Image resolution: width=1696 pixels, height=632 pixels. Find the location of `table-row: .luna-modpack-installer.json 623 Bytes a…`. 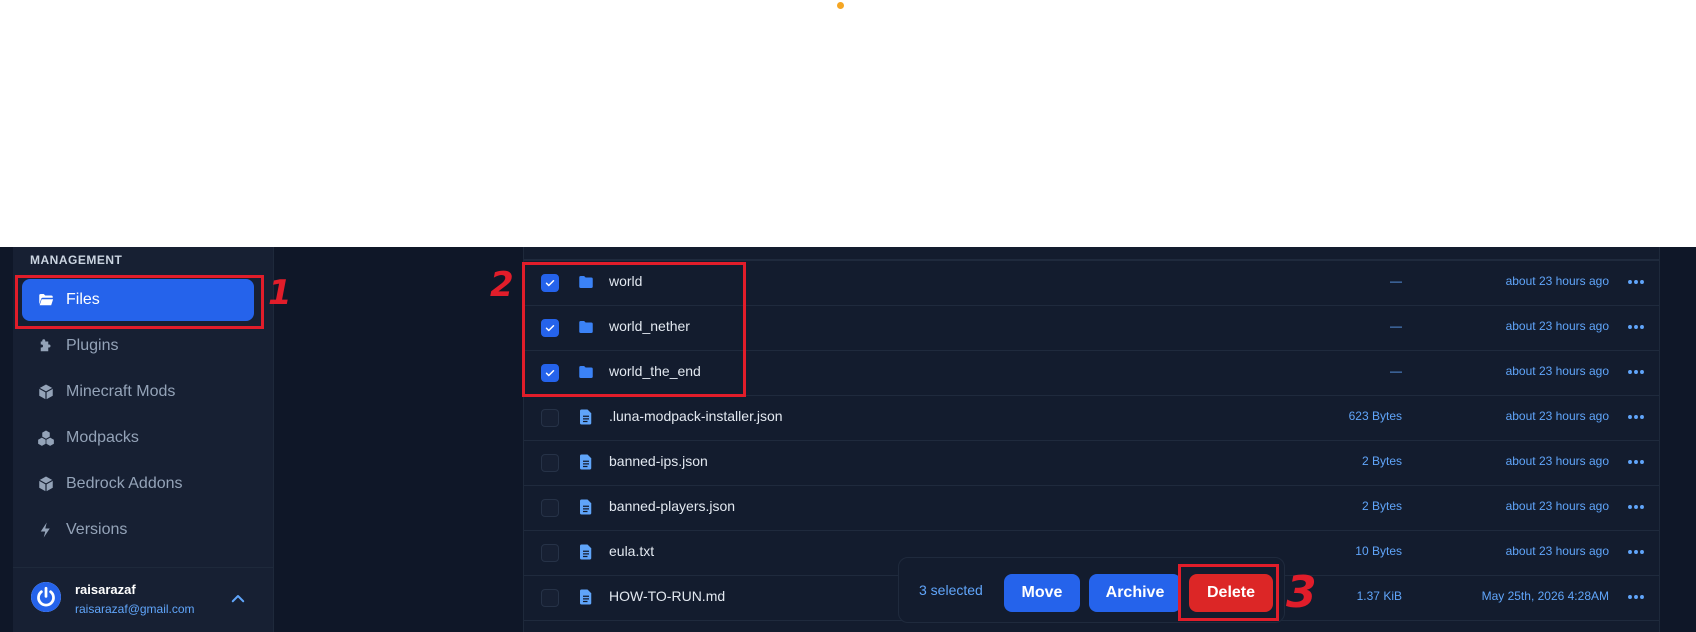

table-row: .luna-modpack-installer.json 623 Bytes a… is located at coordinates (1091, 418).